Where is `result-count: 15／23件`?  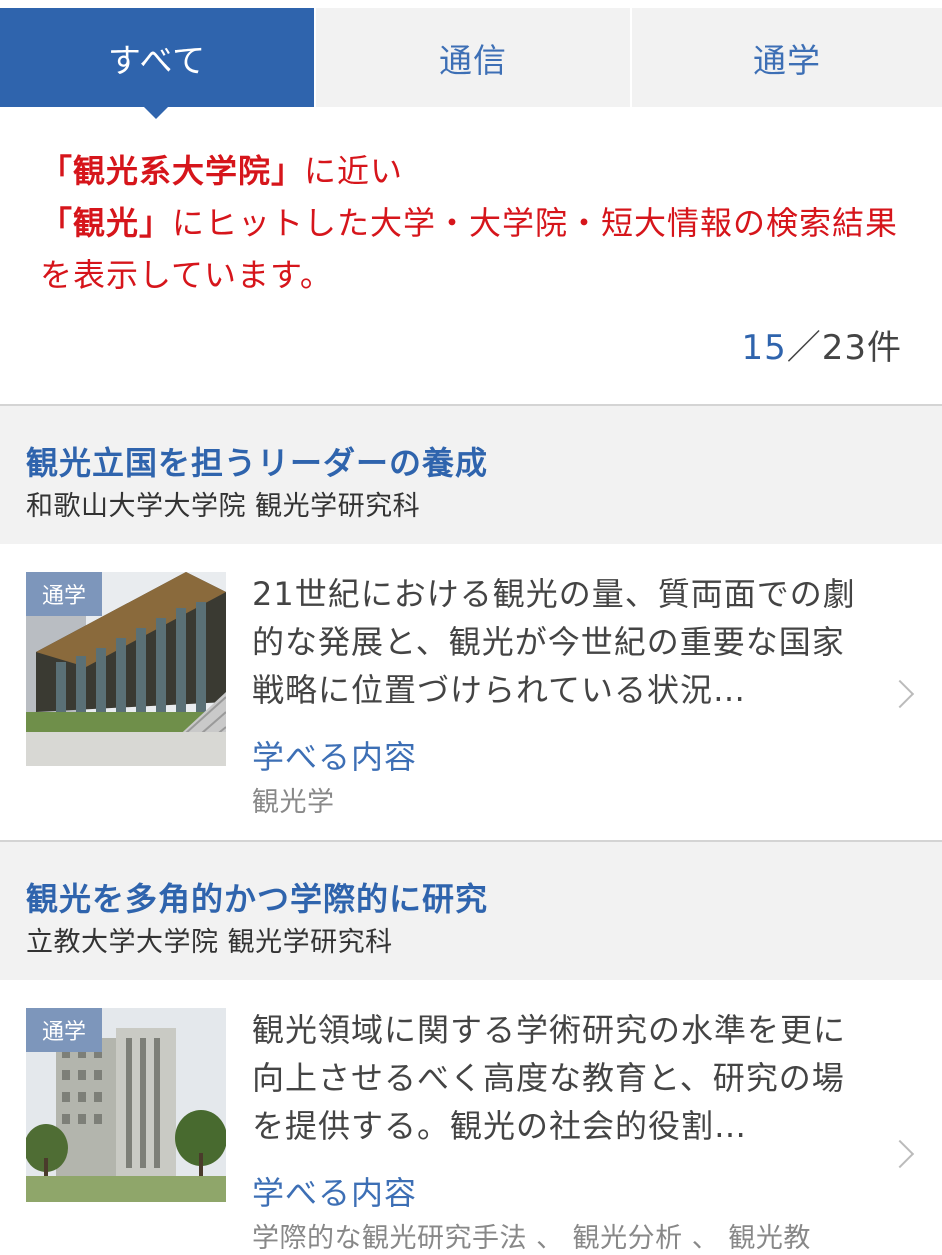
result-count: 15／23件 is located at coordinates (821, 344).